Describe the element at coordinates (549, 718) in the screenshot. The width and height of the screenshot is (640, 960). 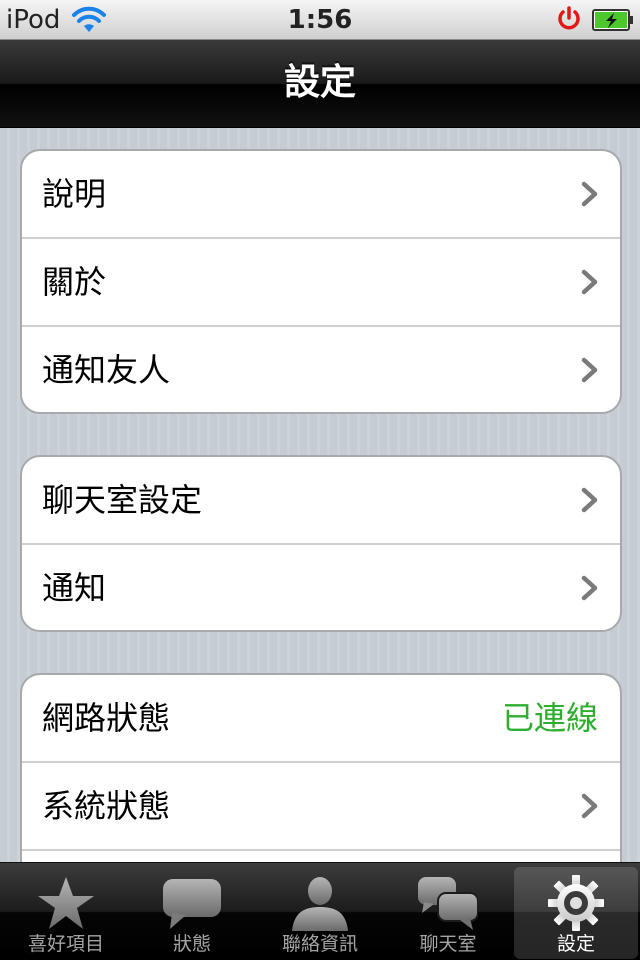
I see `network-status-value: 已連線` at that location.